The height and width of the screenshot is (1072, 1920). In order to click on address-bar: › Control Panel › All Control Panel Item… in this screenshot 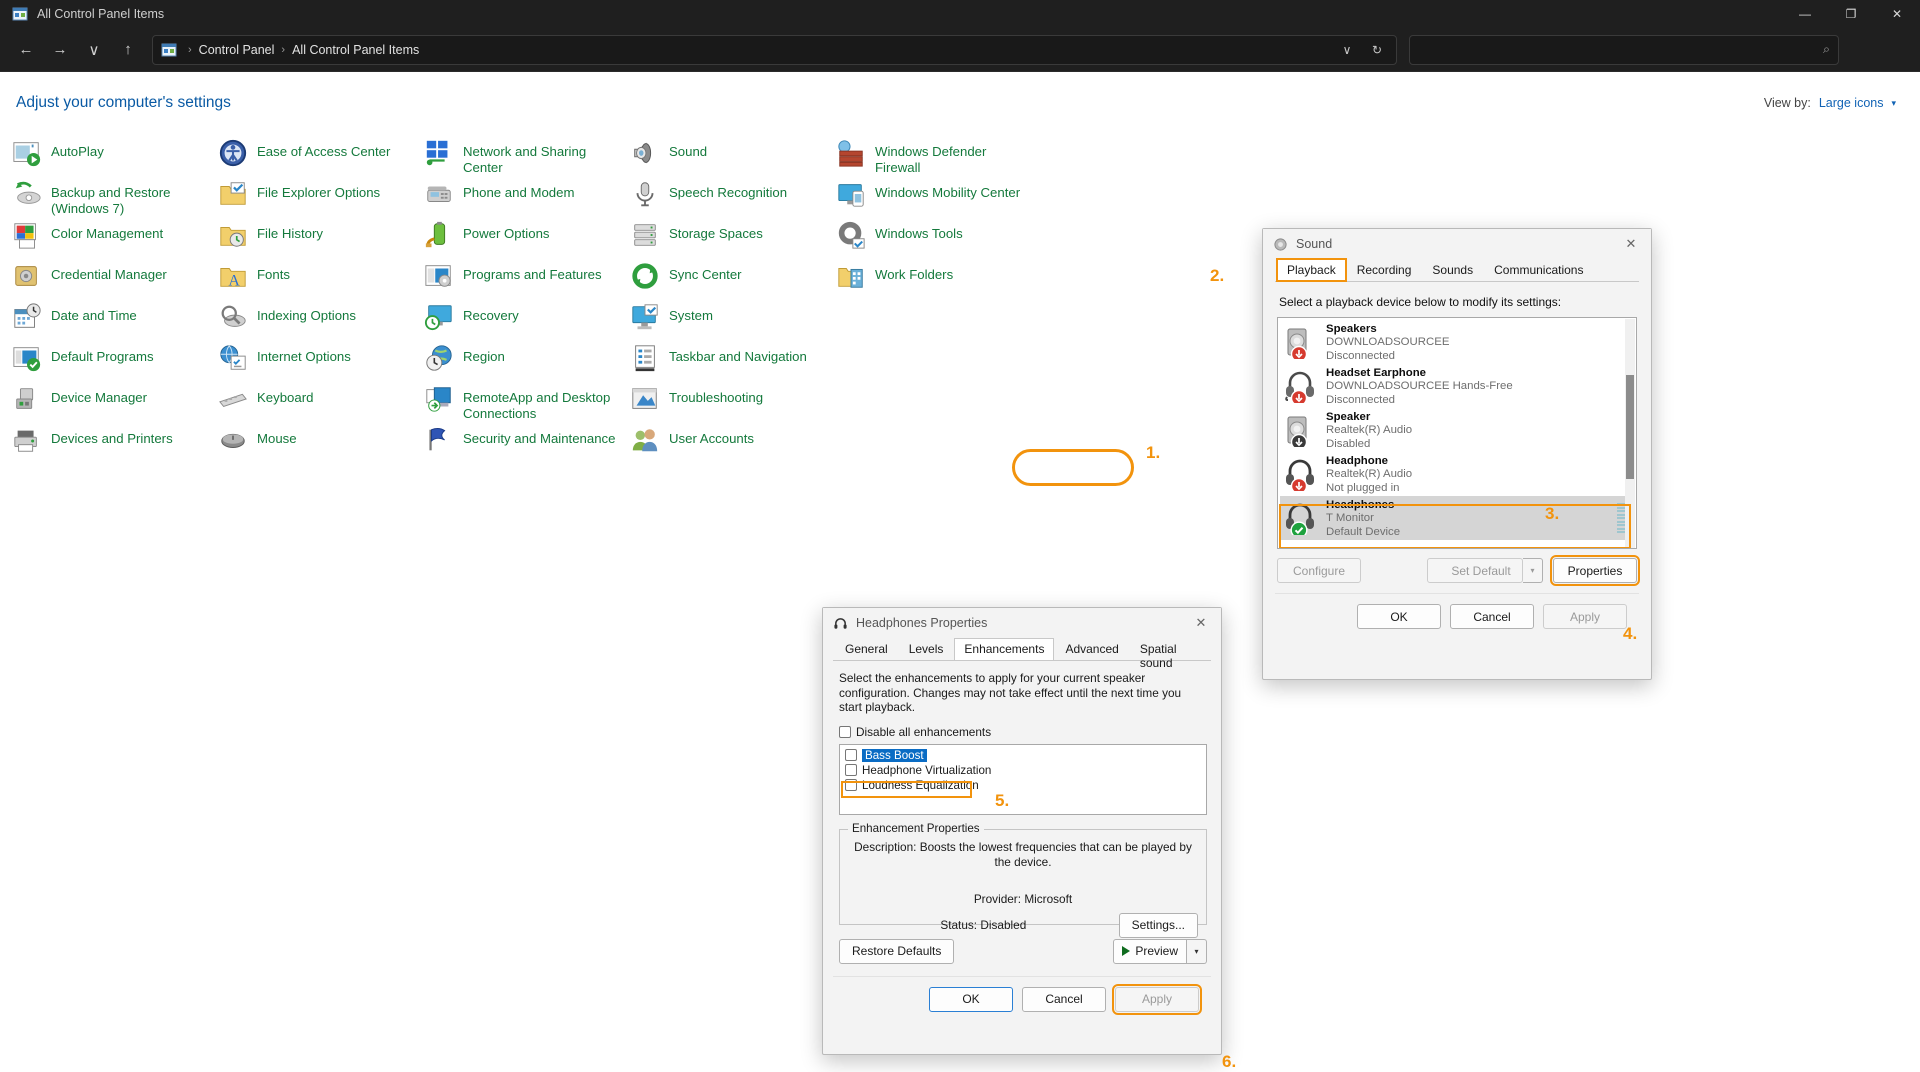, I will do `click(774, 49)`.